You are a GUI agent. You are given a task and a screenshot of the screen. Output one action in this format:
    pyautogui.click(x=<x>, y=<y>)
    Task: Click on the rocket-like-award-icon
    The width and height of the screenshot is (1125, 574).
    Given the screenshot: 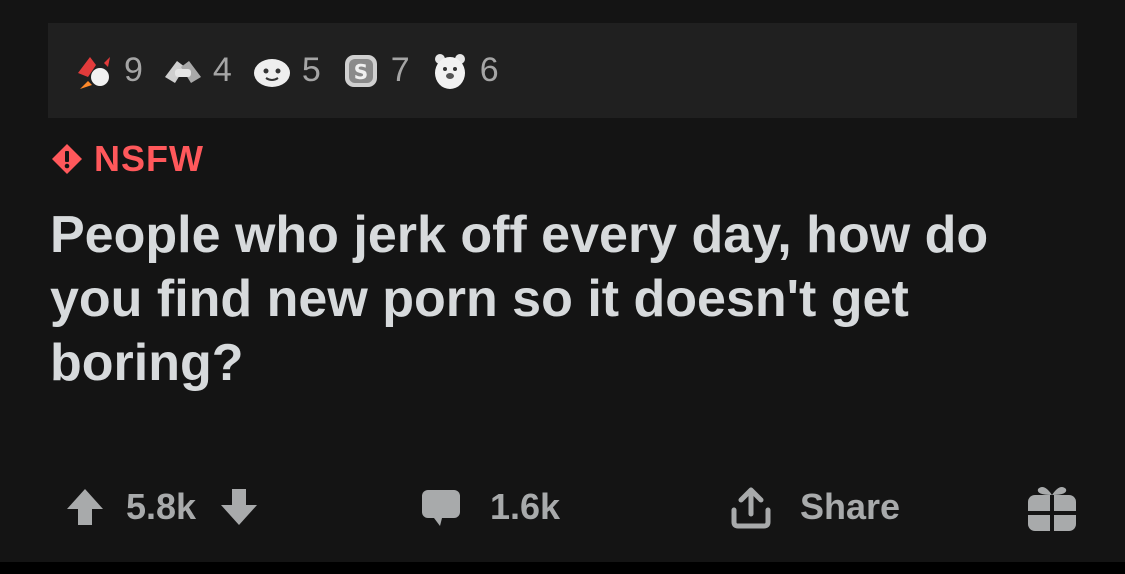 What is the action you would take?
    pyautogui.click(x=94, y=71)
    